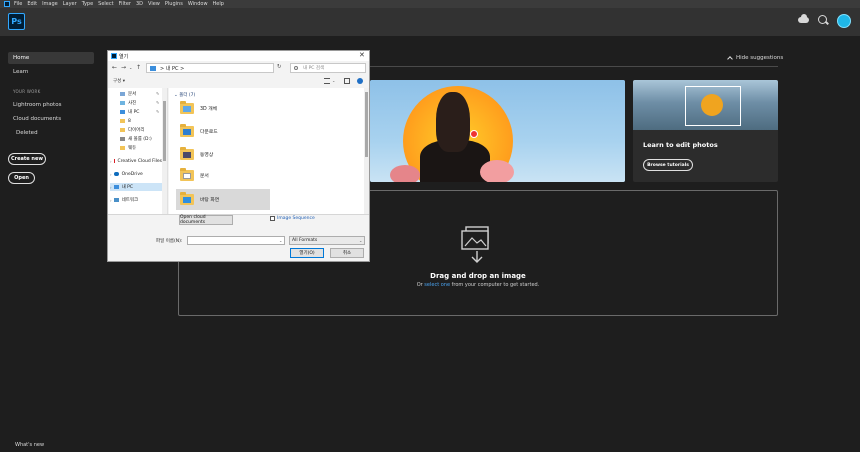 The image size is (860, 452). Describe the element at coordinates (437, 285) in the screenshot. I see `select-one-link: select one` at that location.